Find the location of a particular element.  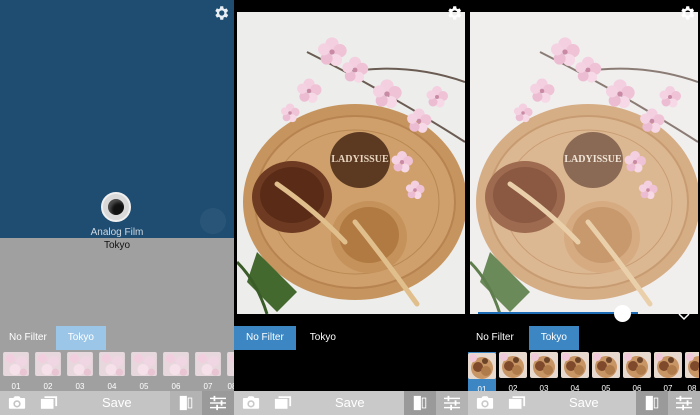

filter-thumb-selected: 01 is located at coordinates (482, 373).